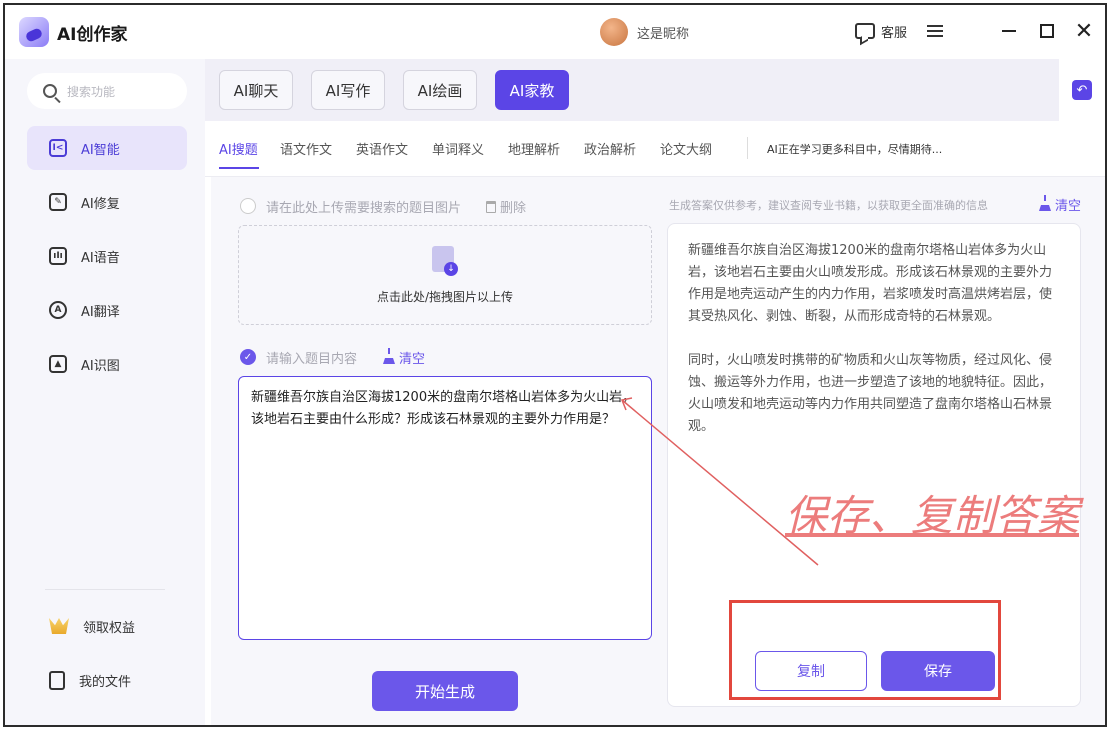 This screenshot has height=730, width=1110. What do you see at coordinates (614, 32) in the screenshot?
I see `avatar` at bounding box center [614, 32].